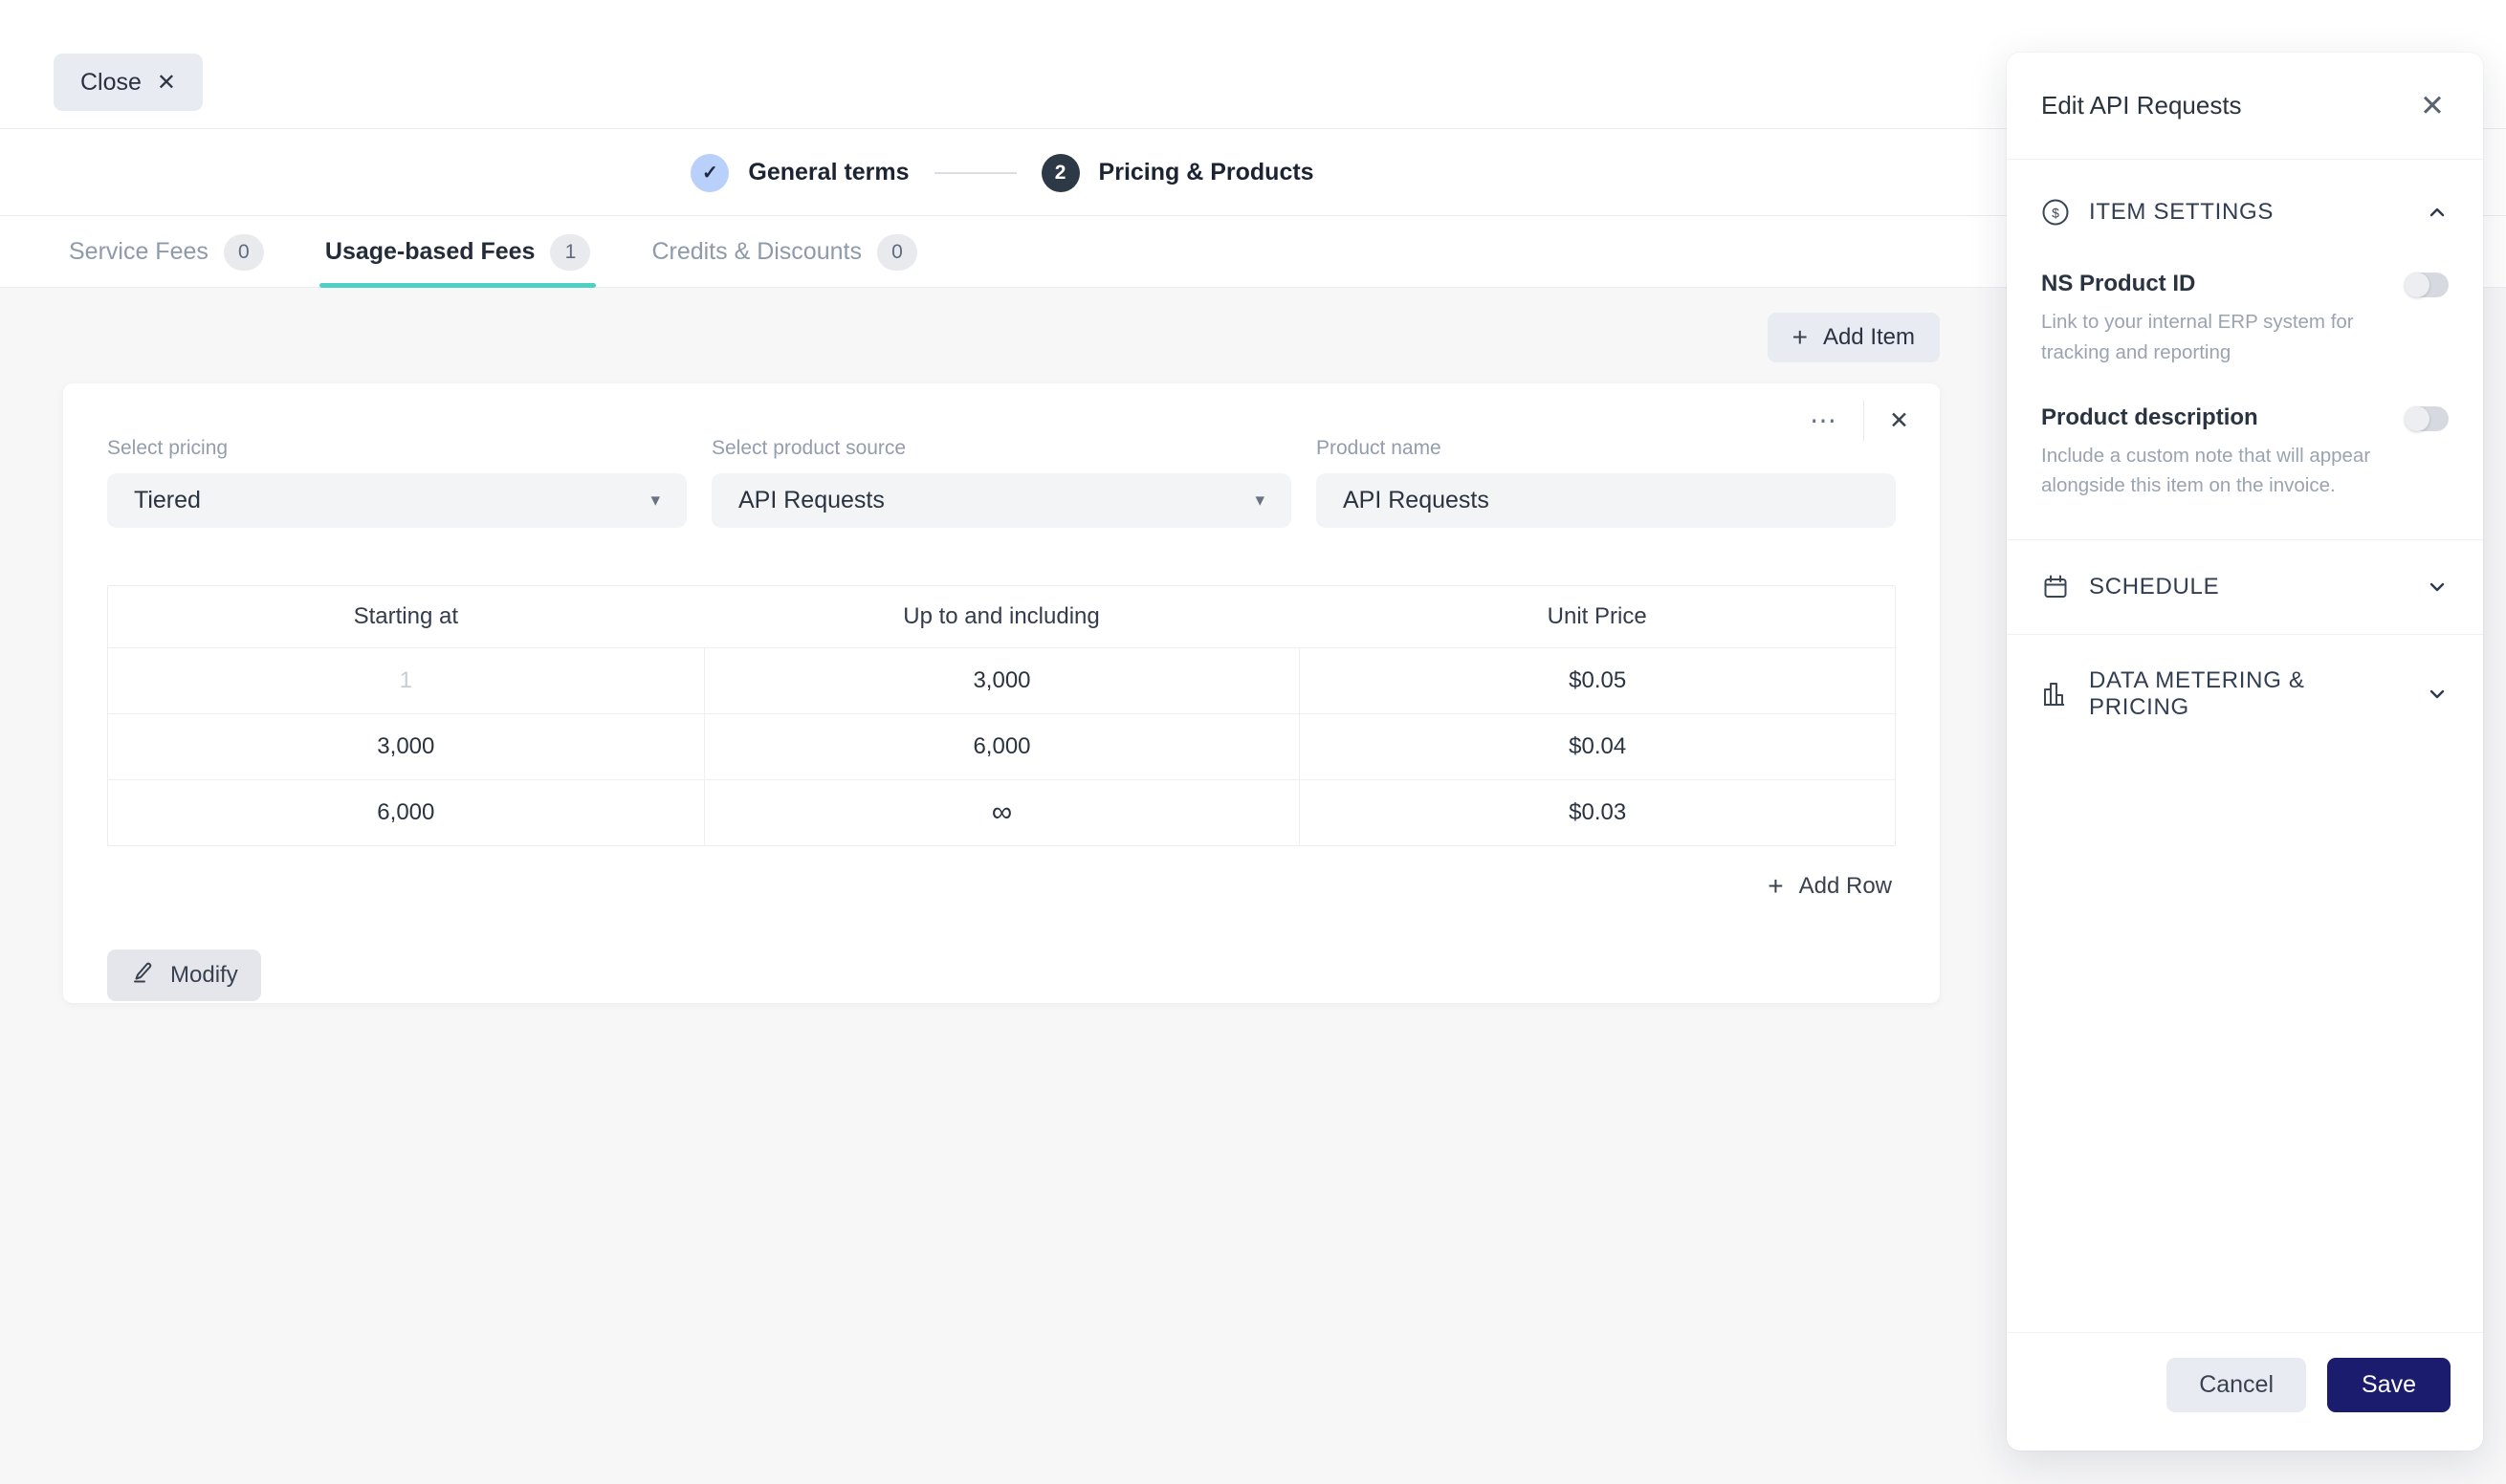 Image resolution: width=2506 pixels, height=1484 pixels. What do you see at coordinates (2197, 694) in the screenshot?
I see `section-data-metering-title: DATA METERING & PRICING` at bounding box center [2197, 694].